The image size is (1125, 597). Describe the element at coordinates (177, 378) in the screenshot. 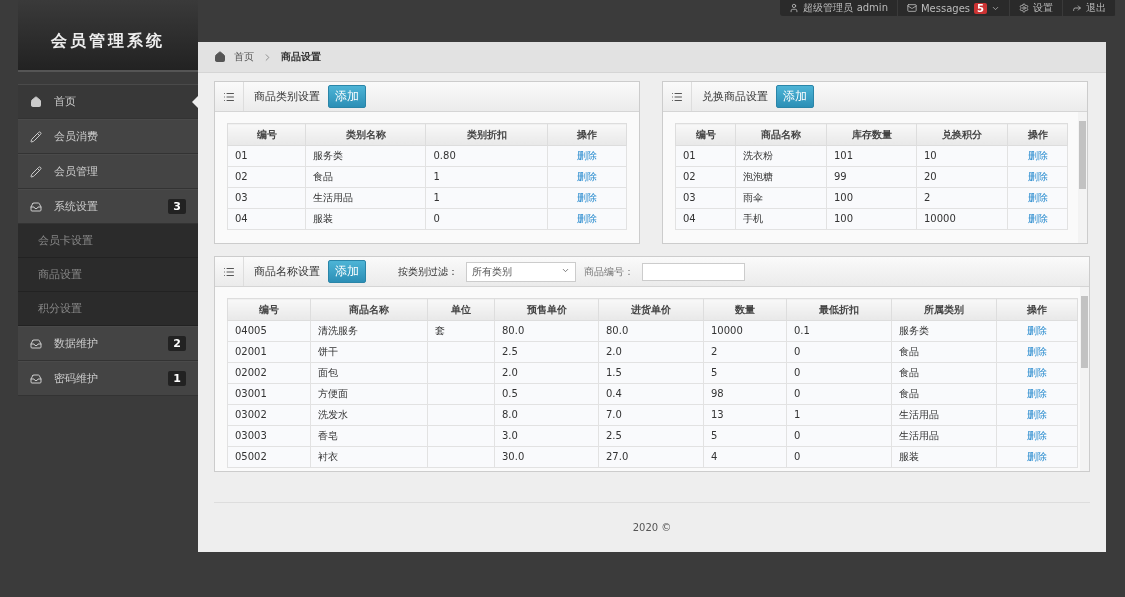

I see `count-badge: 1` at that location.